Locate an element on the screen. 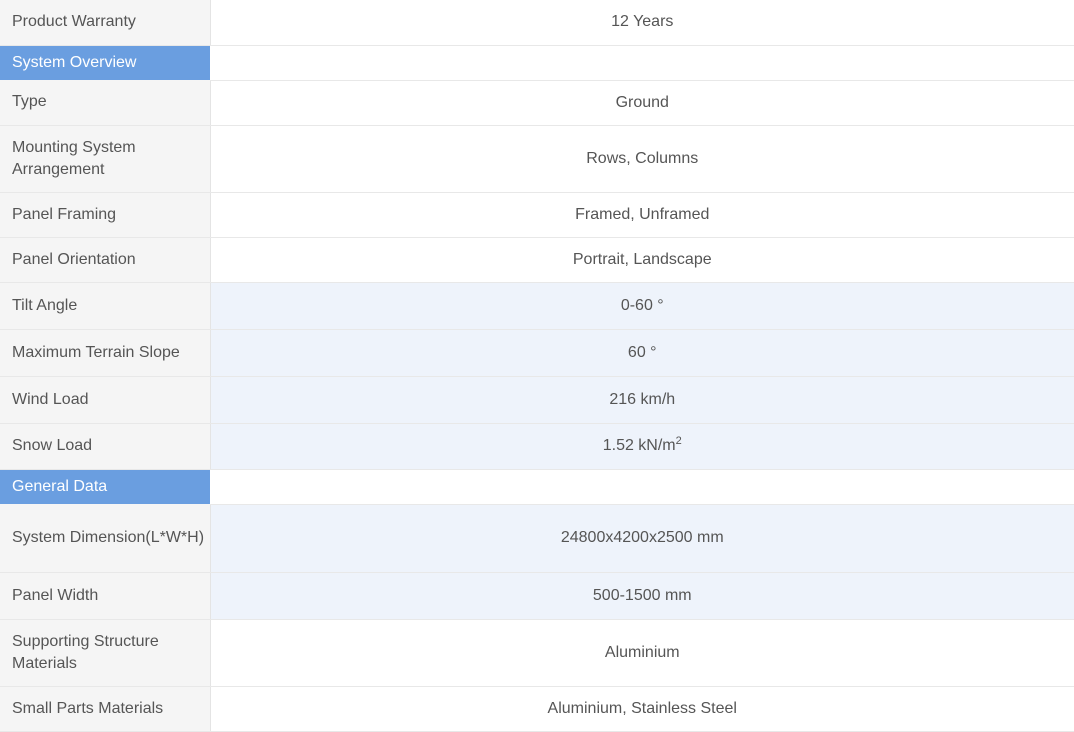  row-value: Aluminium is located at coordinates (642, 653).